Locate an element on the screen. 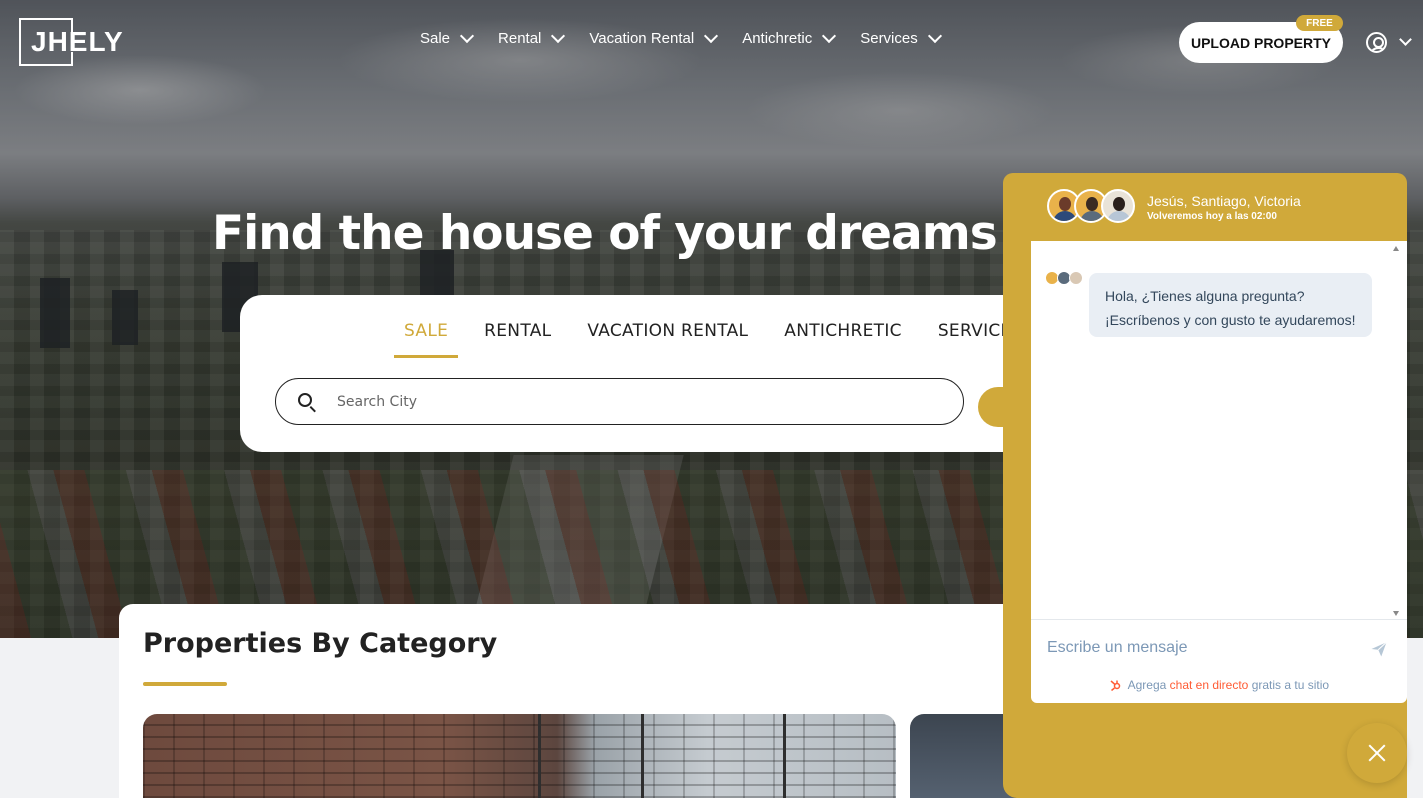  powered-link: chat en directo is located at coordinates (1209, 685).